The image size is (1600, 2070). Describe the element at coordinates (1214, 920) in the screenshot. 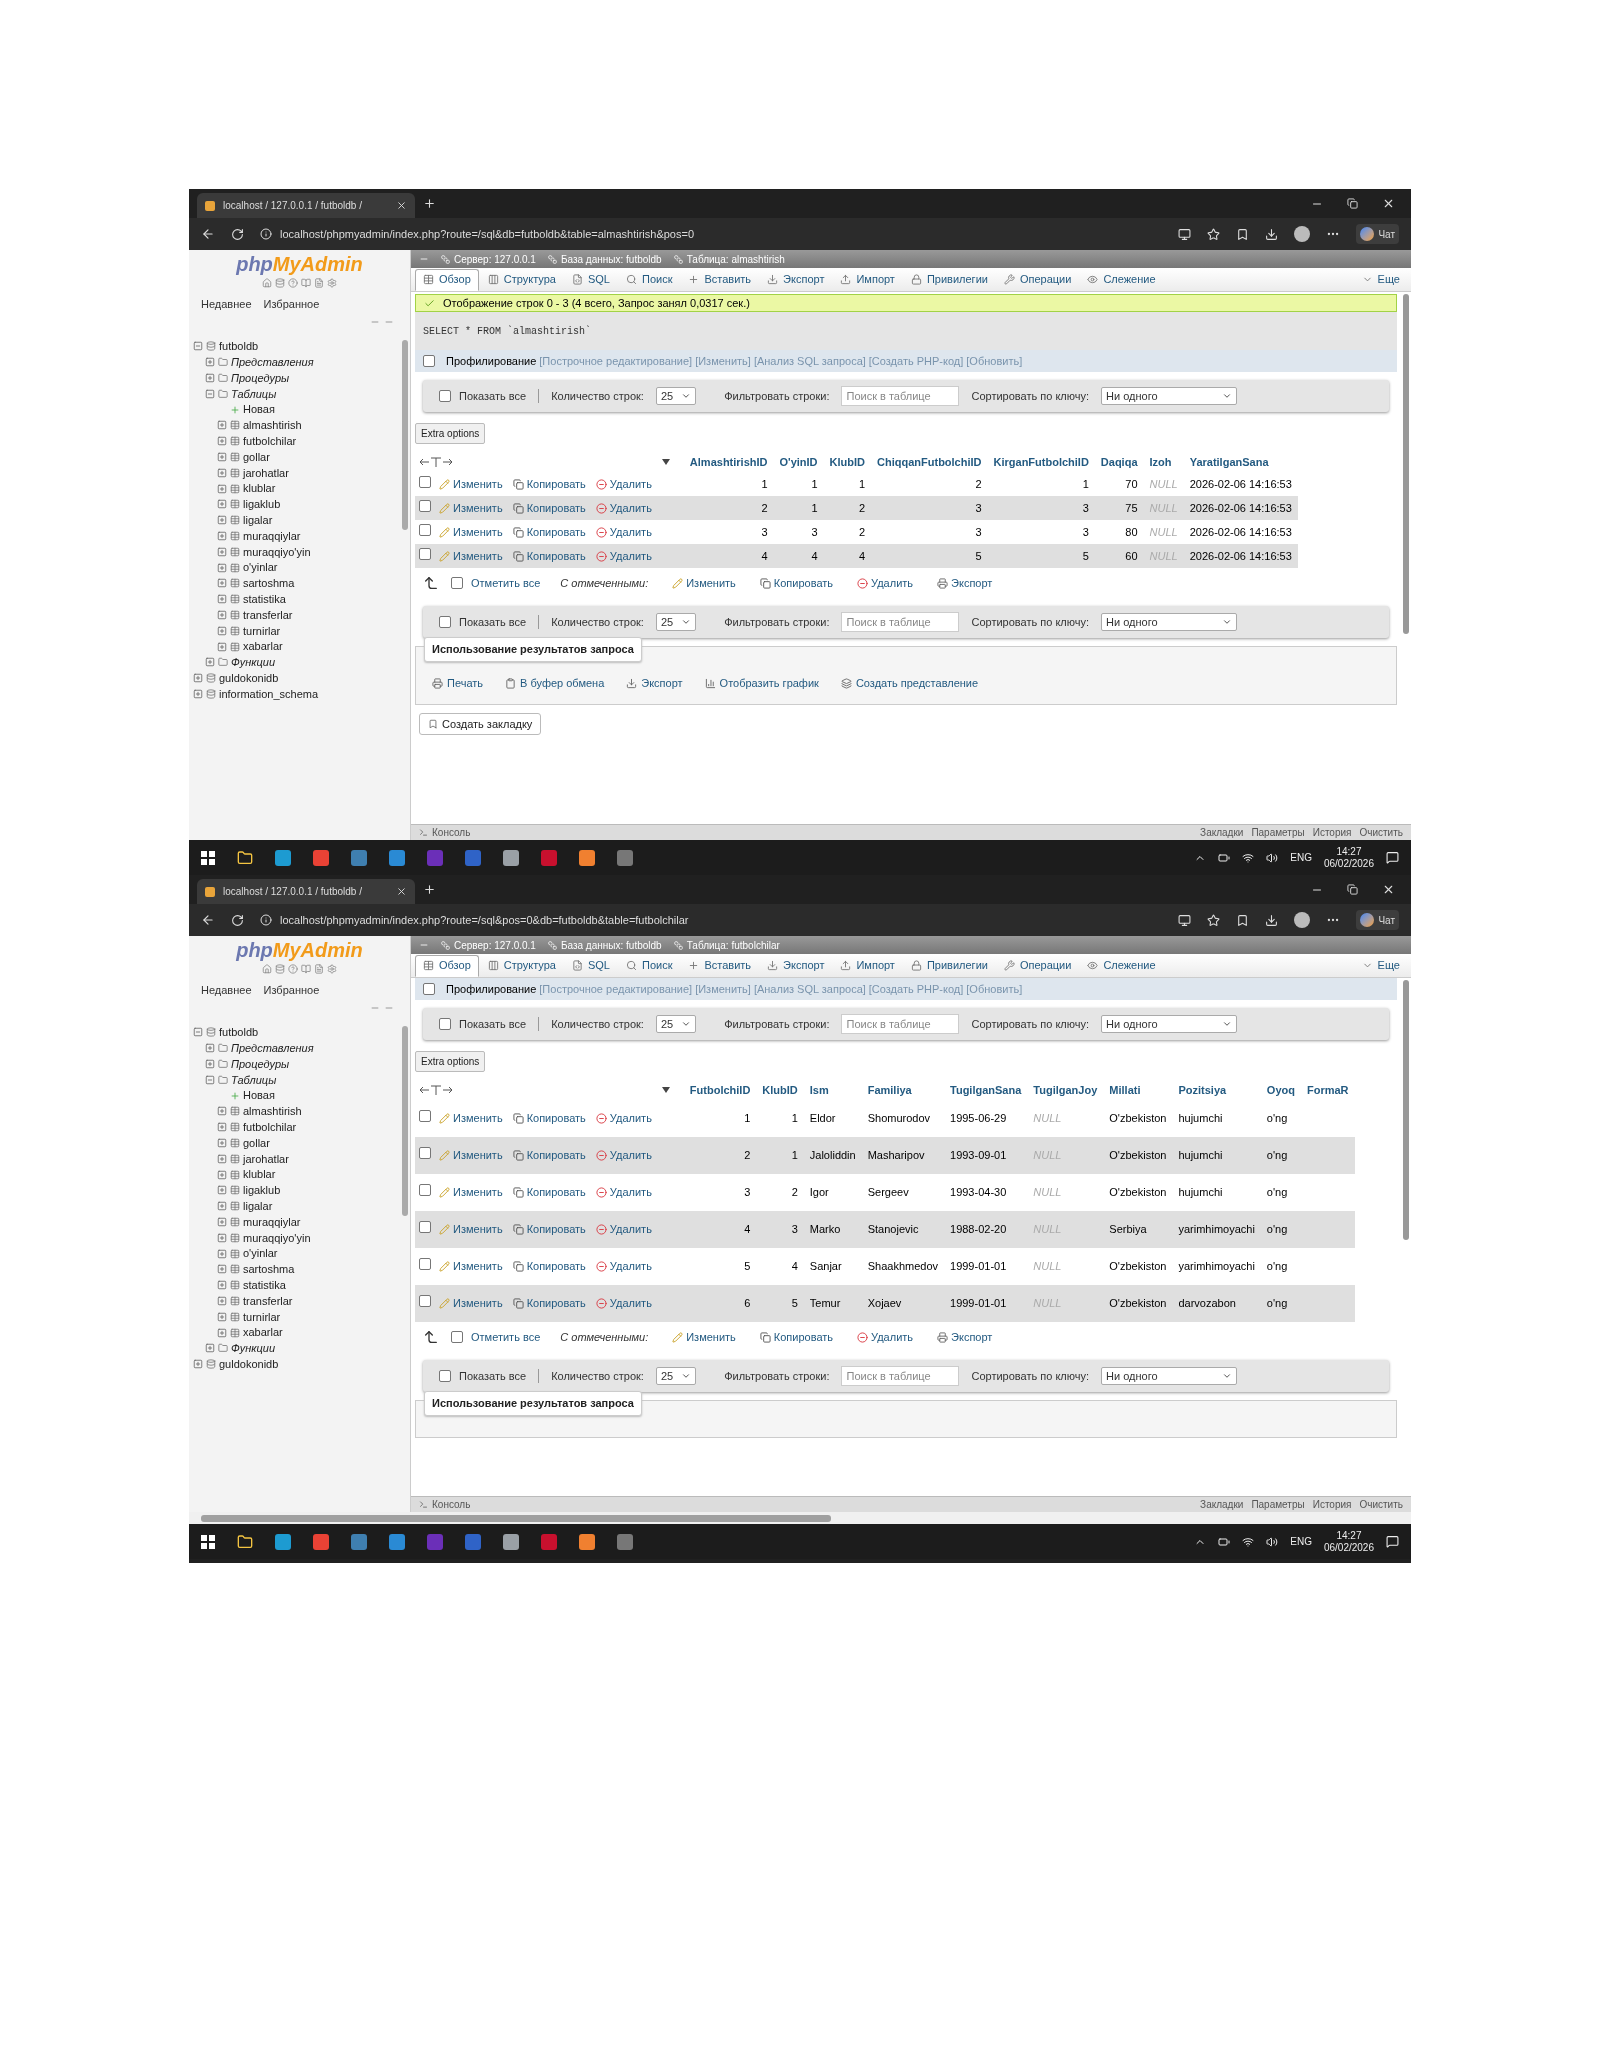

I see `star-icon` at that location.